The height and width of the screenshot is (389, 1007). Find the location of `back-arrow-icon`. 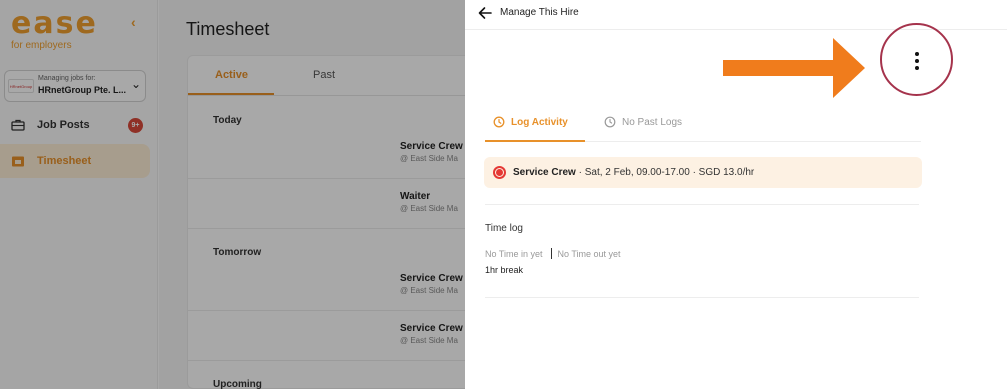

back-arrow-icon is located at coordinates (485, 13).